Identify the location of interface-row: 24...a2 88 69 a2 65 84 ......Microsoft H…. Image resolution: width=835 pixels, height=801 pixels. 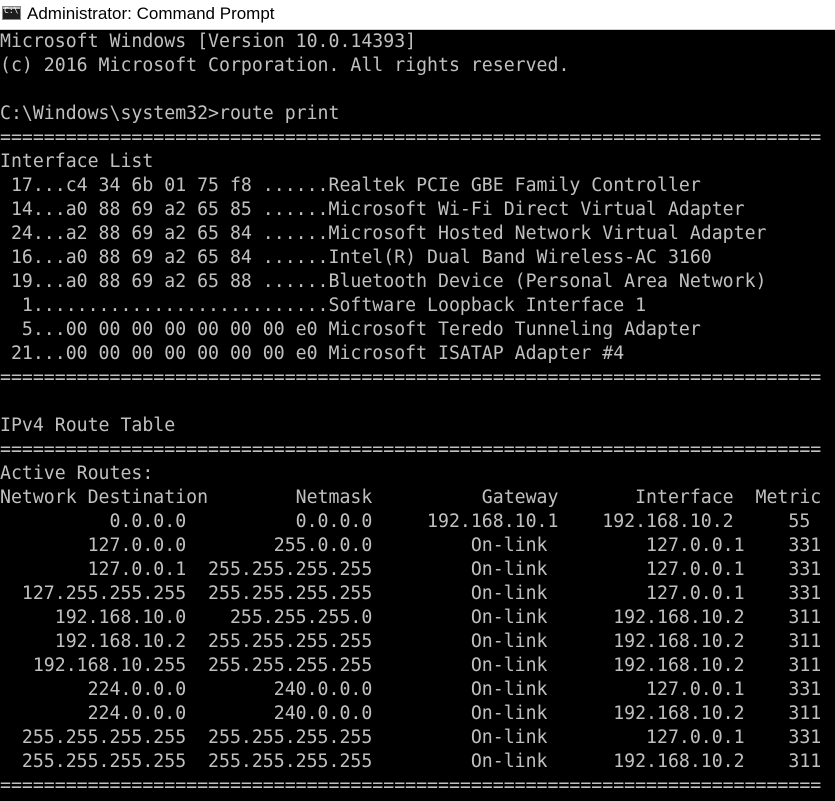
(383, 233).